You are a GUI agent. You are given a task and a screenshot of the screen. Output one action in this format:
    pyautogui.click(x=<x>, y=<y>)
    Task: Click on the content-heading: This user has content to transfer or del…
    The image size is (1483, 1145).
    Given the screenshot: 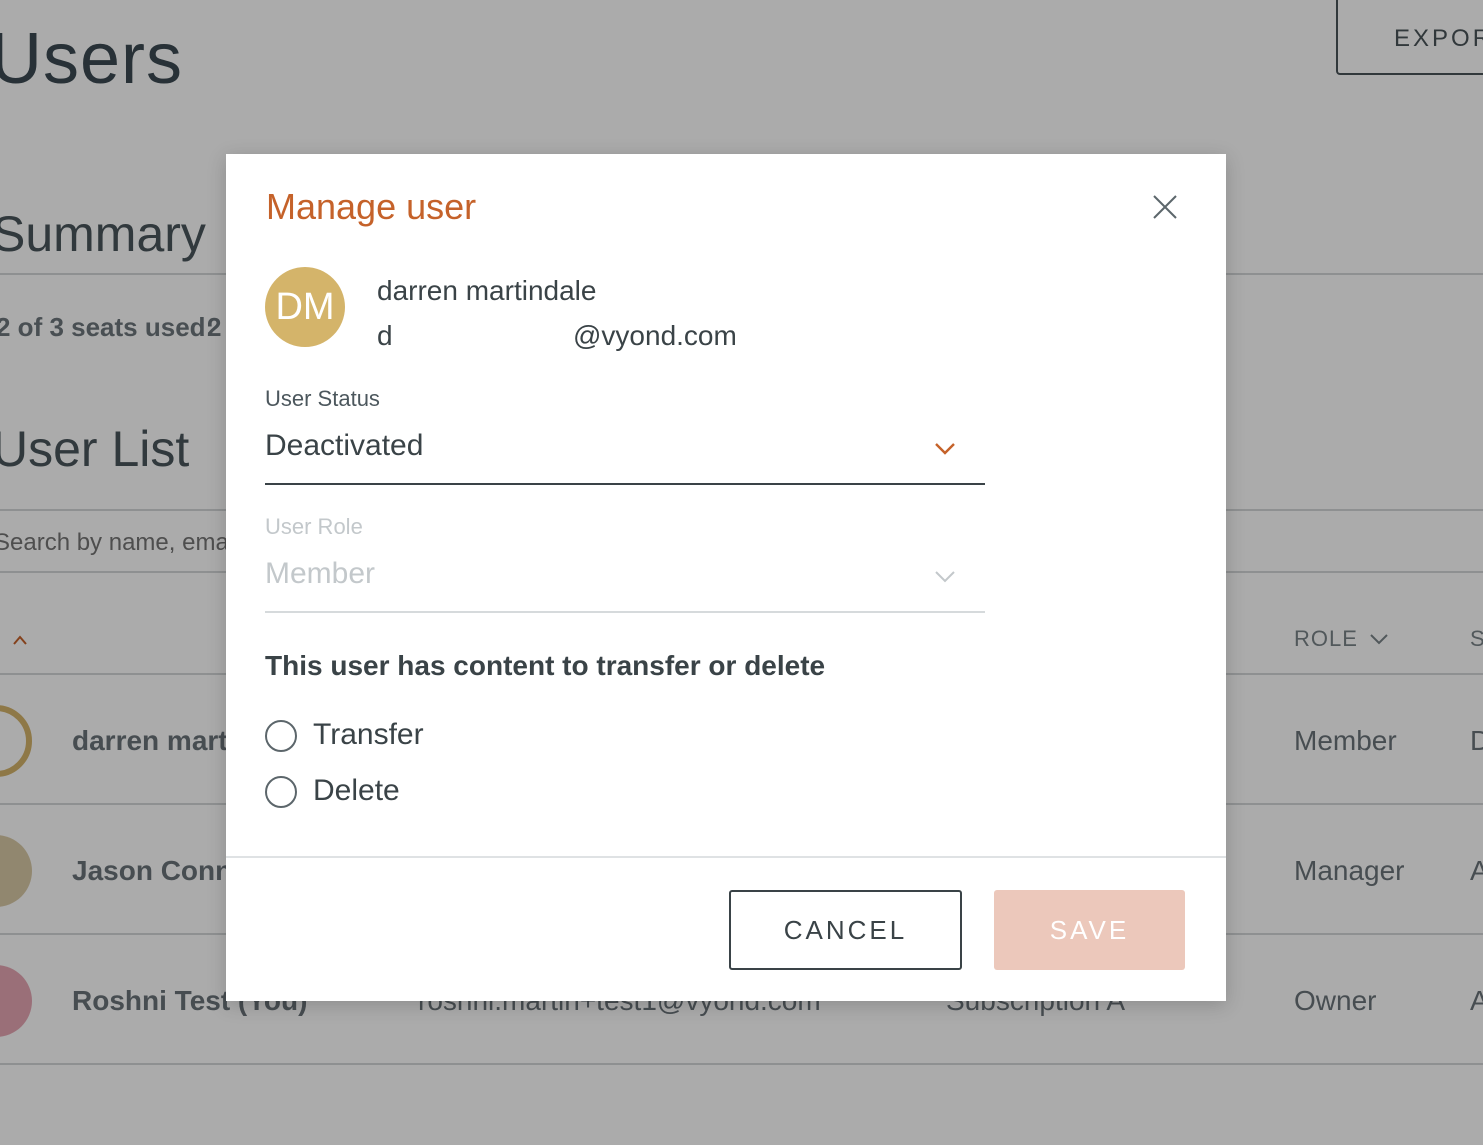 What is the action you would take?
    pyautogui.click(x=545, y=665)
    